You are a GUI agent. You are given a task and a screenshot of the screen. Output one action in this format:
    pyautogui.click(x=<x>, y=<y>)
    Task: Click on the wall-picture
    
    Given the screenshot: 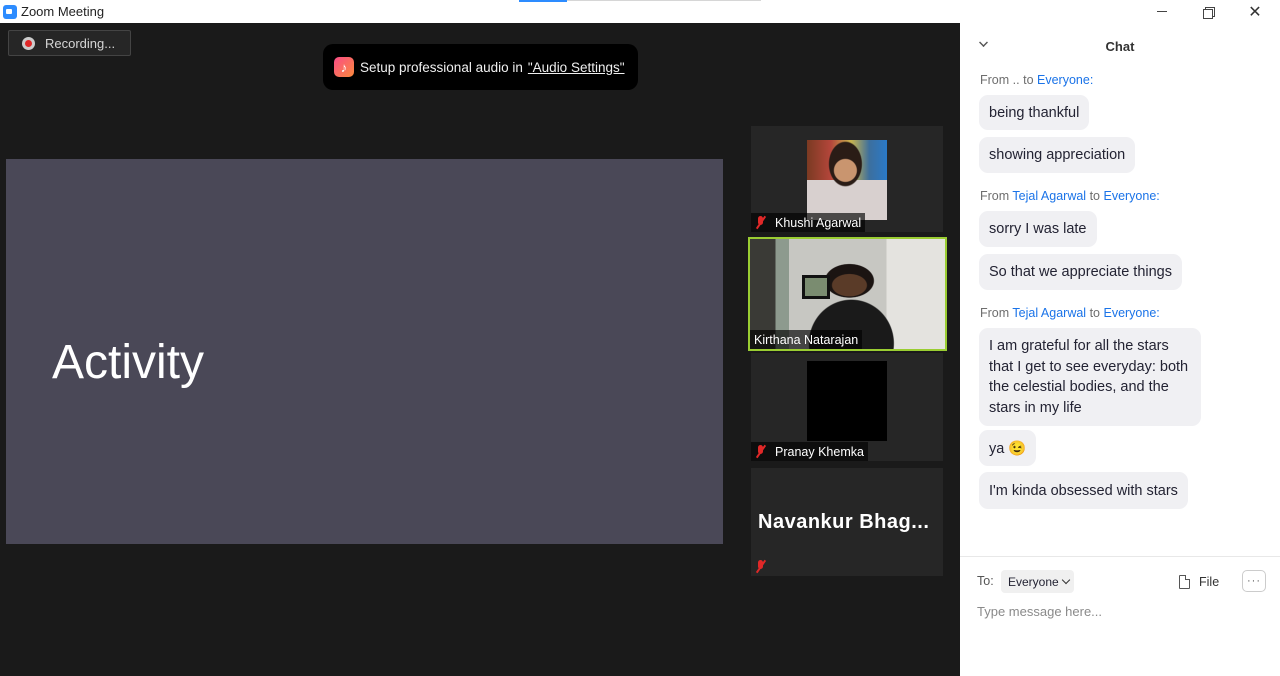 What is the action you would take?
    pyautogui.click(x=816, y=287)
    